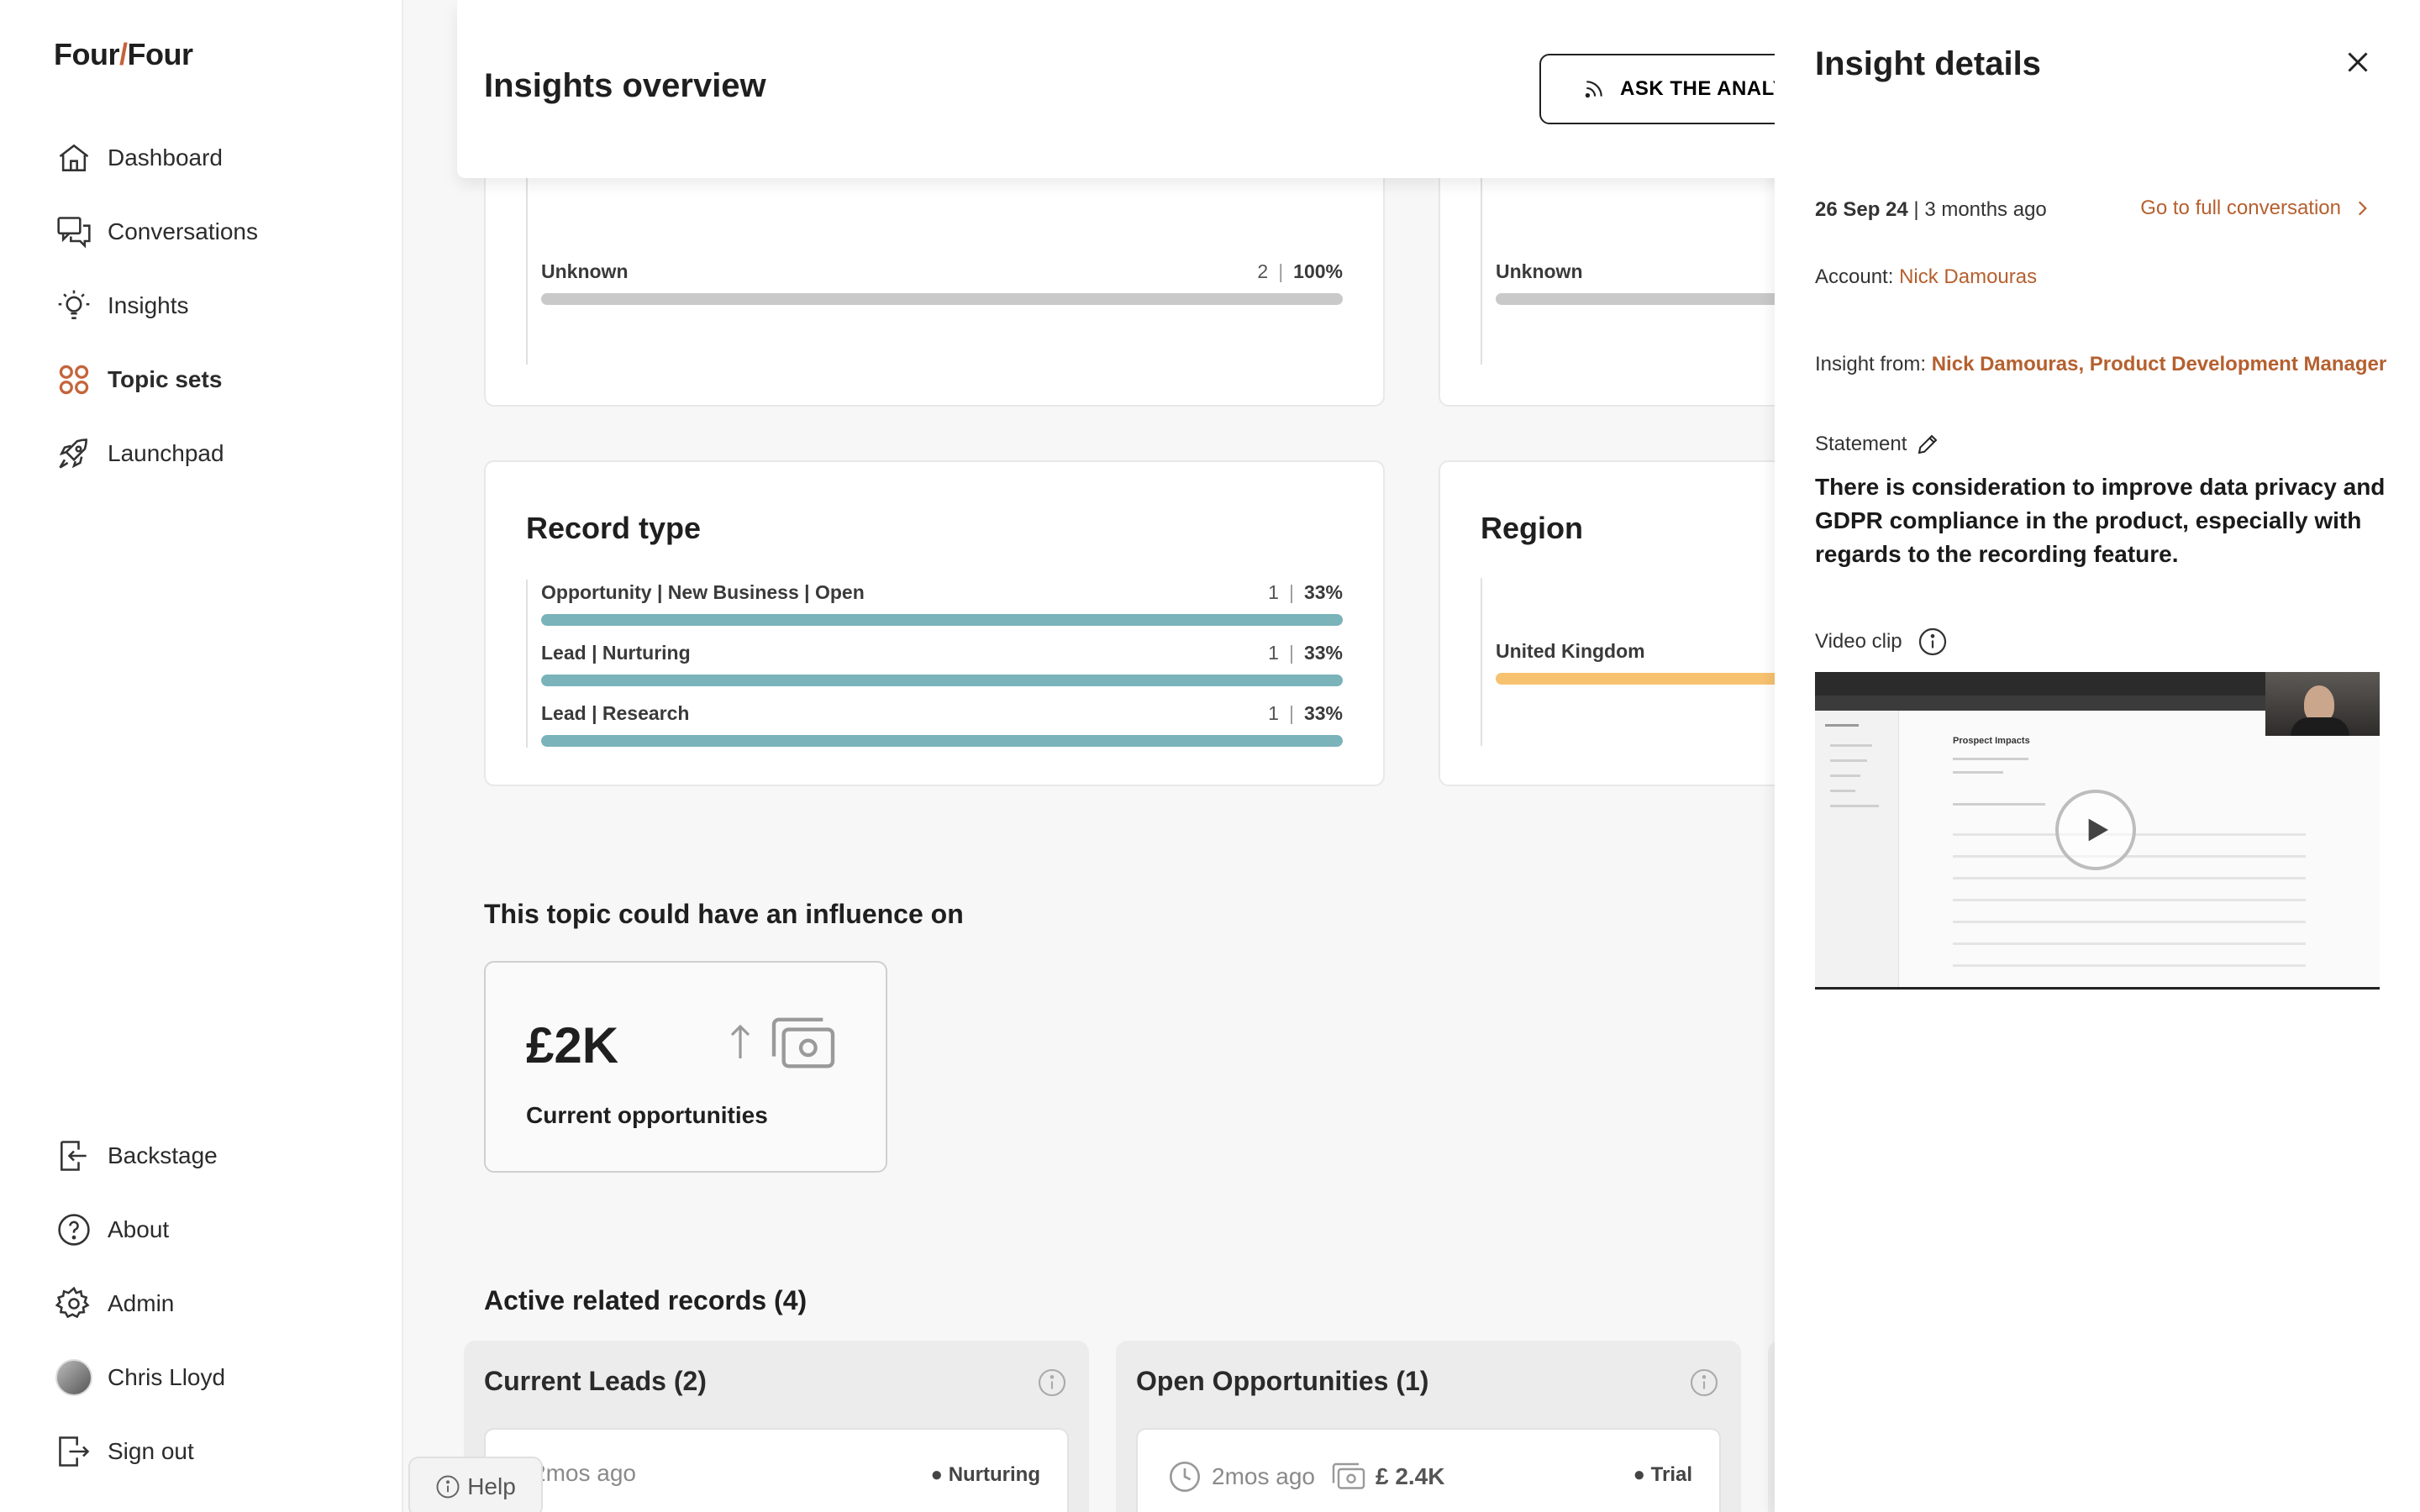  What do you see at coordinates (1662, 1474) in the screenshot?
I see `status-badge: ● Trial` at bounding box center [1662, 1474].